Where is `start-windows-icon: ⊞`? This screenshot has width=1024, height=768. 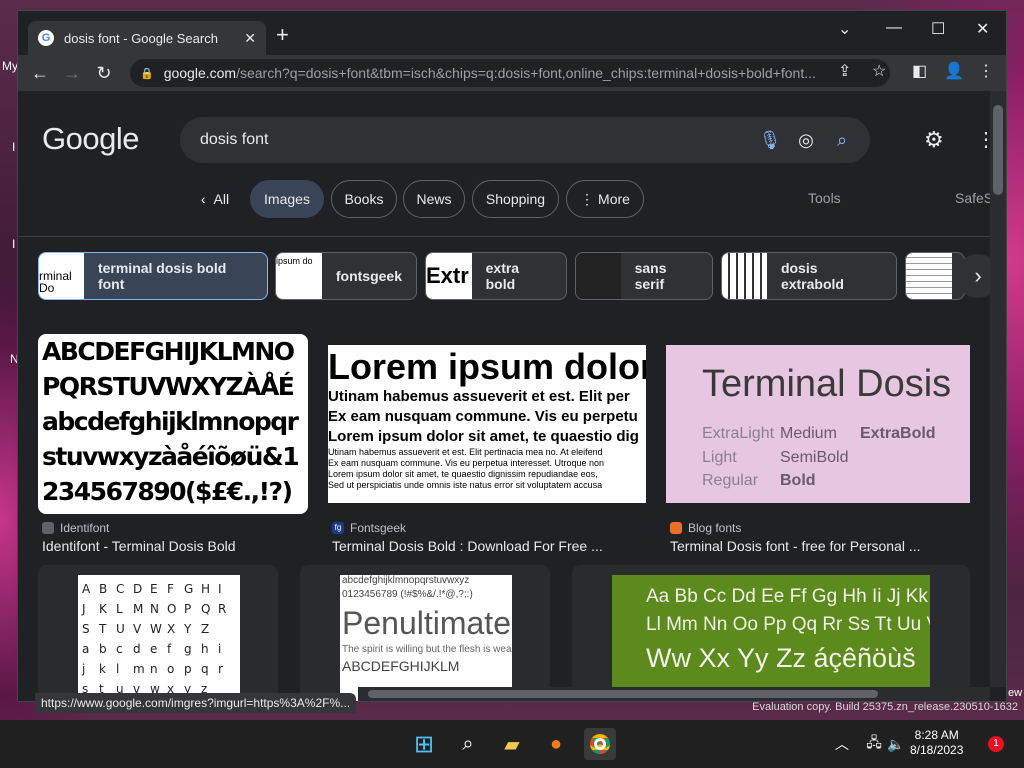
start-windows-icon: ⊞ is located at coordinates (424, 744).